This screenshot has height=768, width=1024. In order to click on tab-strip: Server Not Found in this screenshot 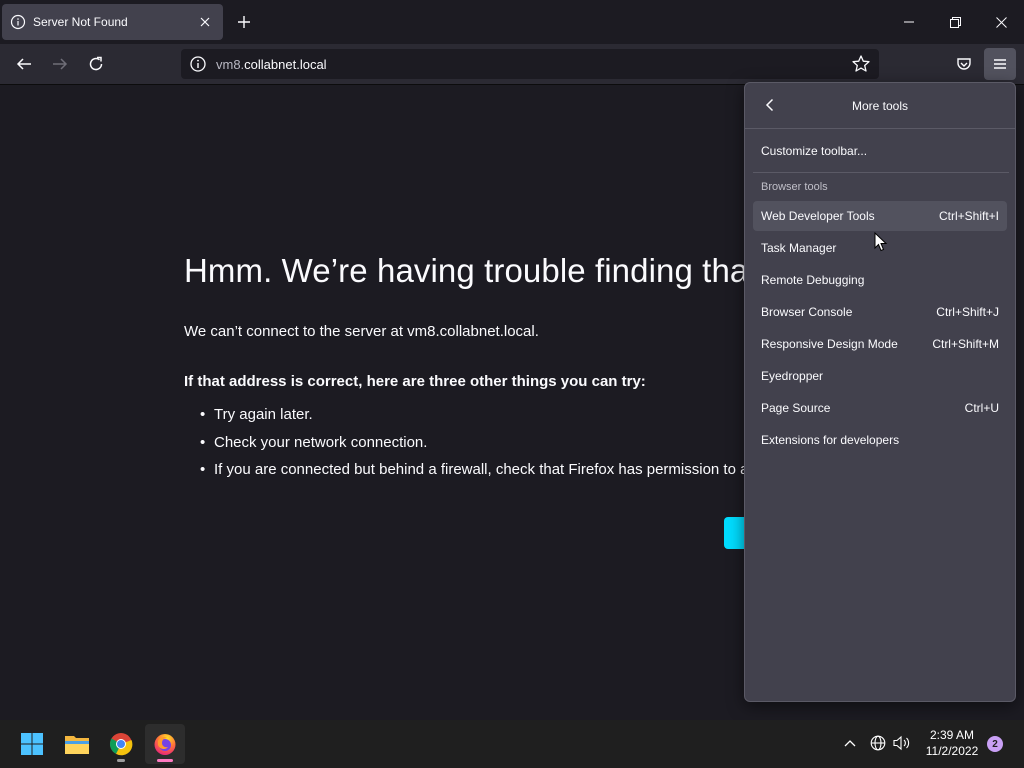, I will do `click(512, 22)`.